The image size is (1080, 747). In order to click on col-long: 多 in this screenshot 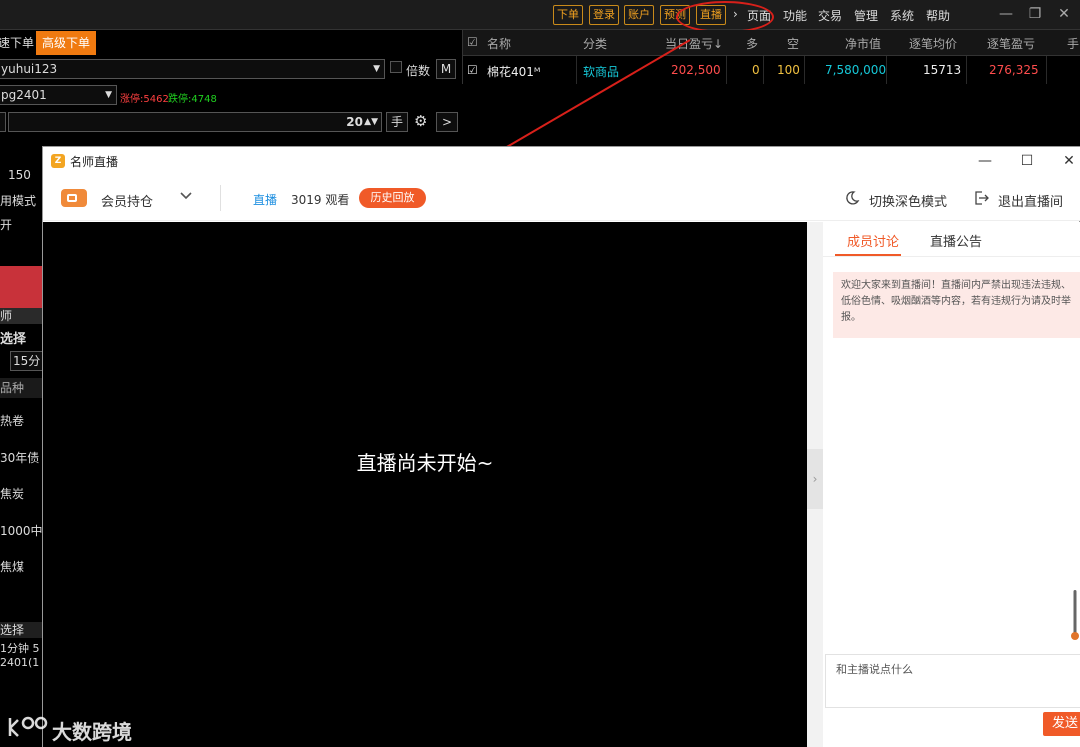, I will do `click(752, 43)`.